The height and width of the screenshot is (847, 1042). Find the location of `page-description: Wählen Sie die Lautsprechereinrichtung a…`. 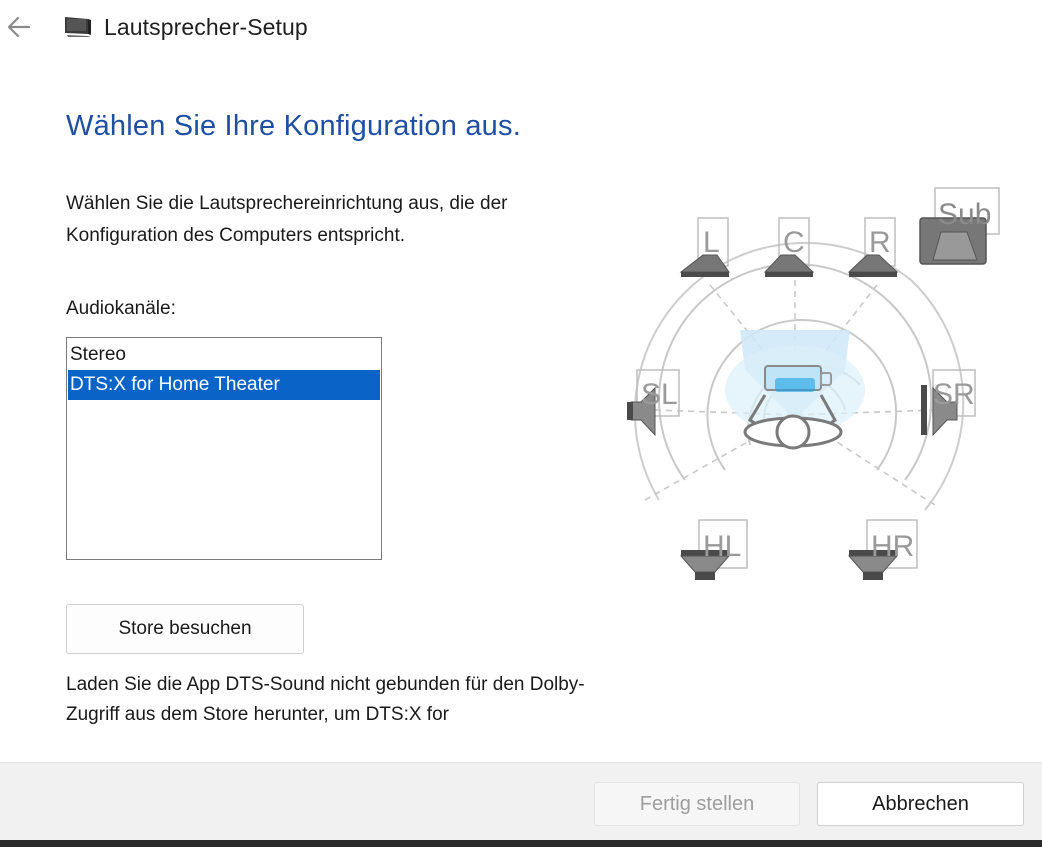

page-description: Wählen Sie die Lautsprechereinrichtung a… is located at coordinates (287, 219).